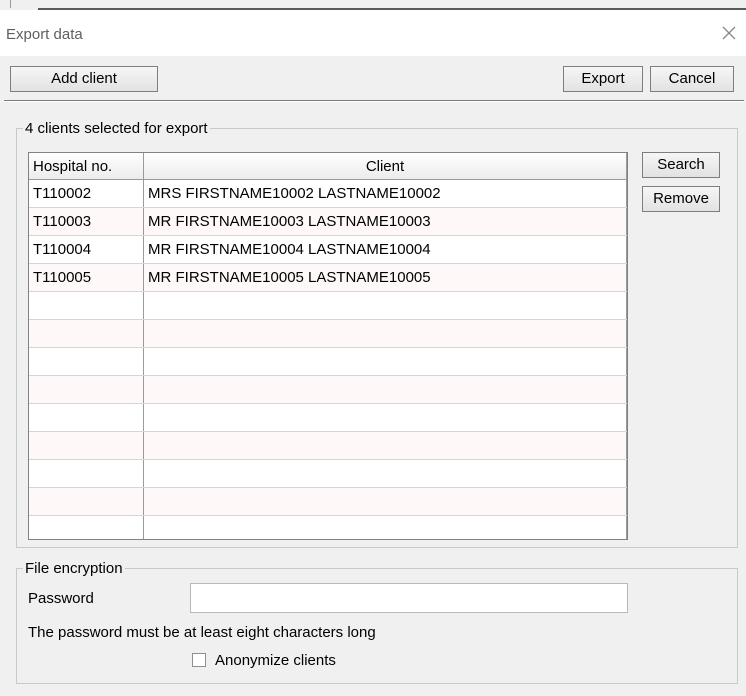 Image resolution: width=746 pixels, height=696 pixels. What do you see at coordinates (10, 4) in the screenshot?
I see `edge-tick` at bounding box center [10, 4].